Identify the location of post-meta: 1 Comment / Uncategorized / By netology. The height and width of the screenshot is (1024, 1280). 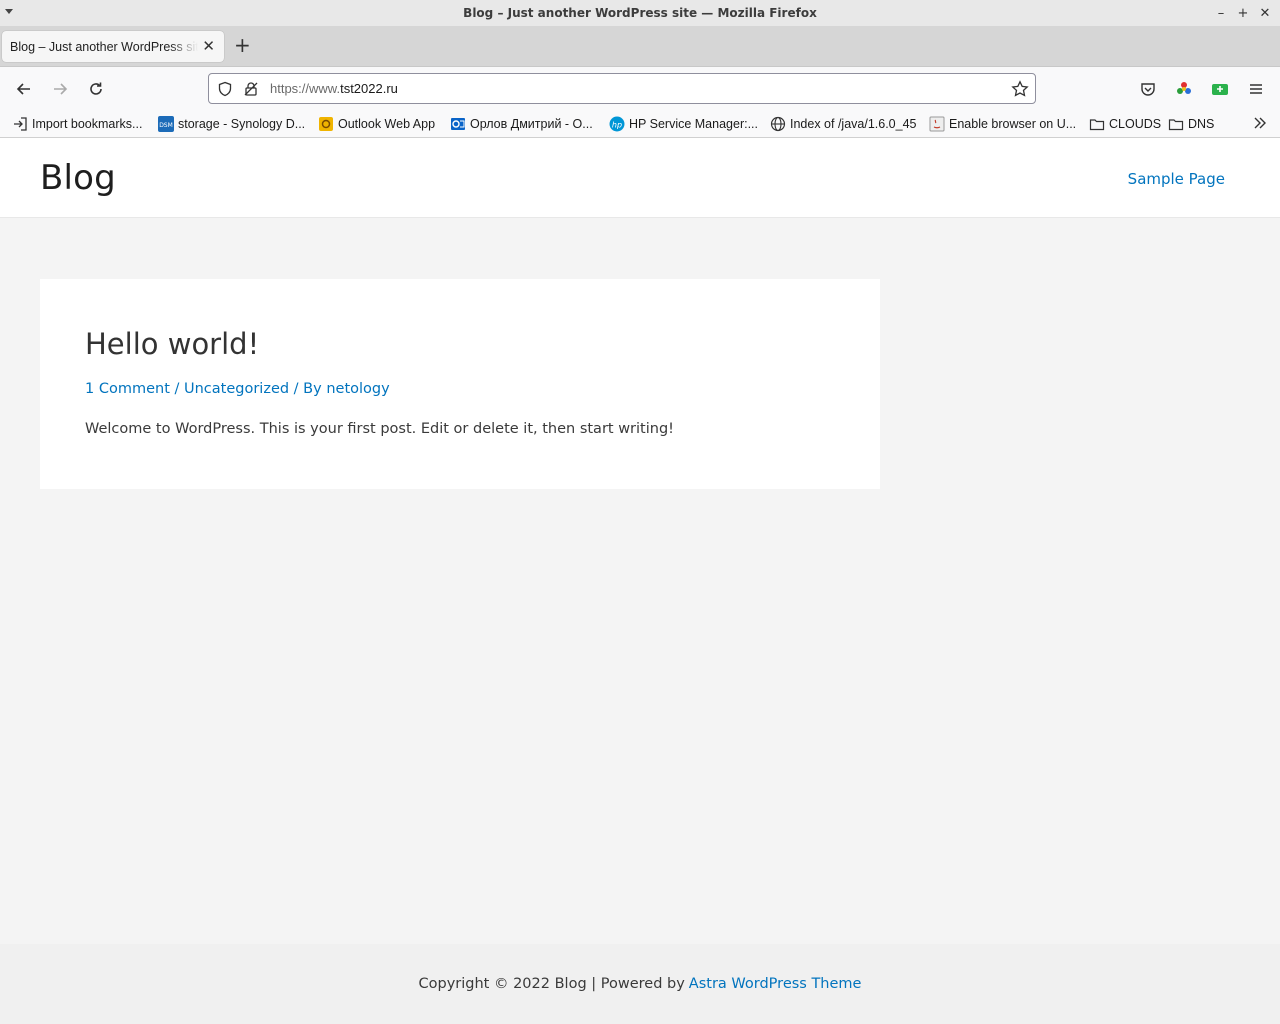
(237, 389).